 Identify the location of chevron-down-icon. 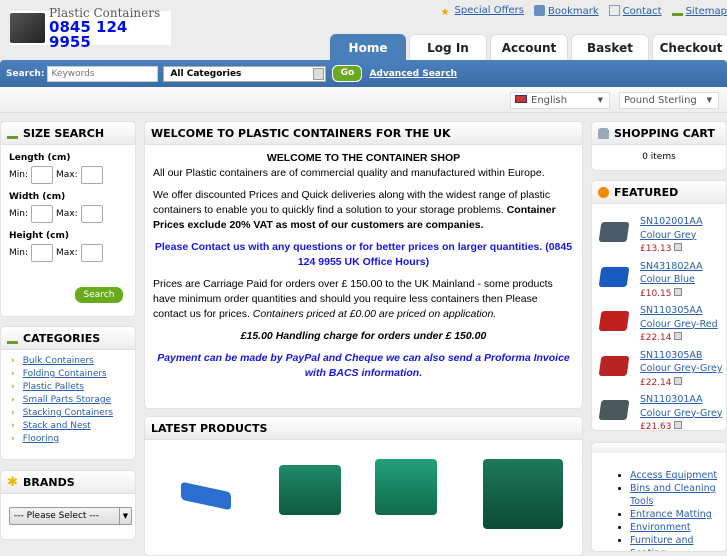
(319, 73).